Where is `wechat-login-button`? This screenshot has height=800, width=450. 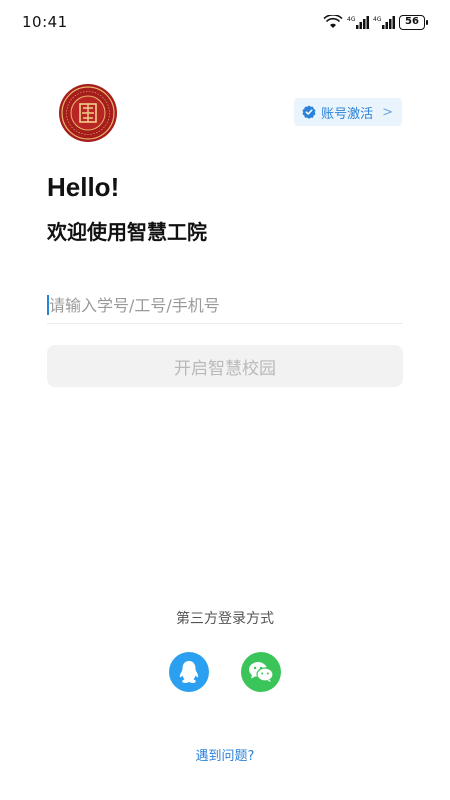 wechat-login-button is located at coordinates (261, 672).